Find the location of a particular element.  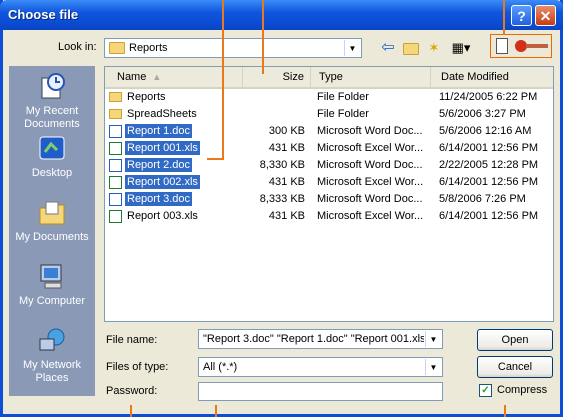

help-button: ? is located at coordinates (521, 15).